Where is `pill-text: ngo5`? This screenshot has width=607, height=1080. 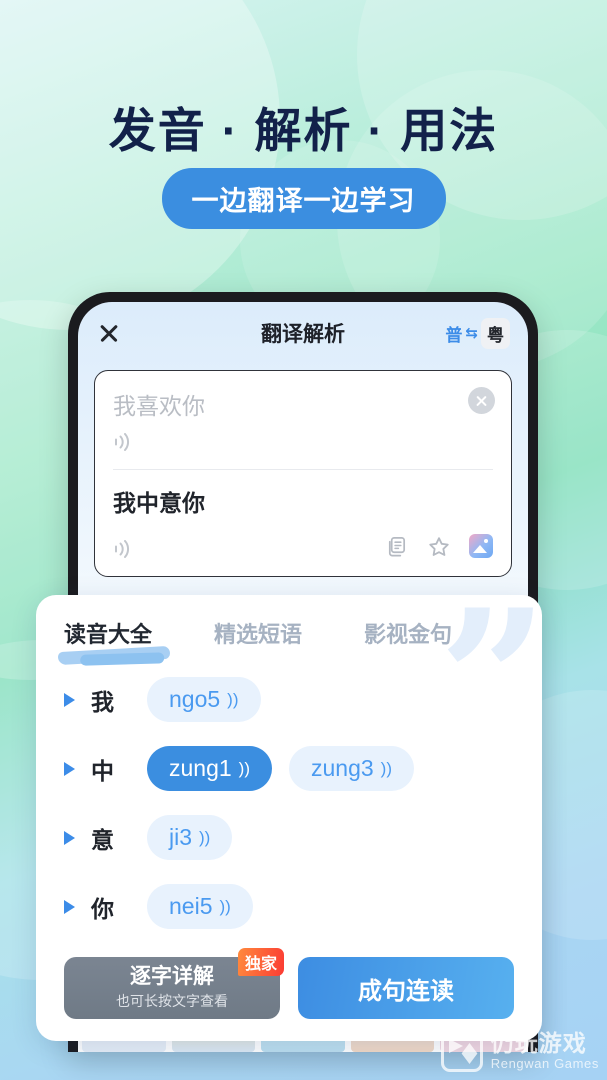
pill-text: ngo5 is located at coordinates (195, 699).